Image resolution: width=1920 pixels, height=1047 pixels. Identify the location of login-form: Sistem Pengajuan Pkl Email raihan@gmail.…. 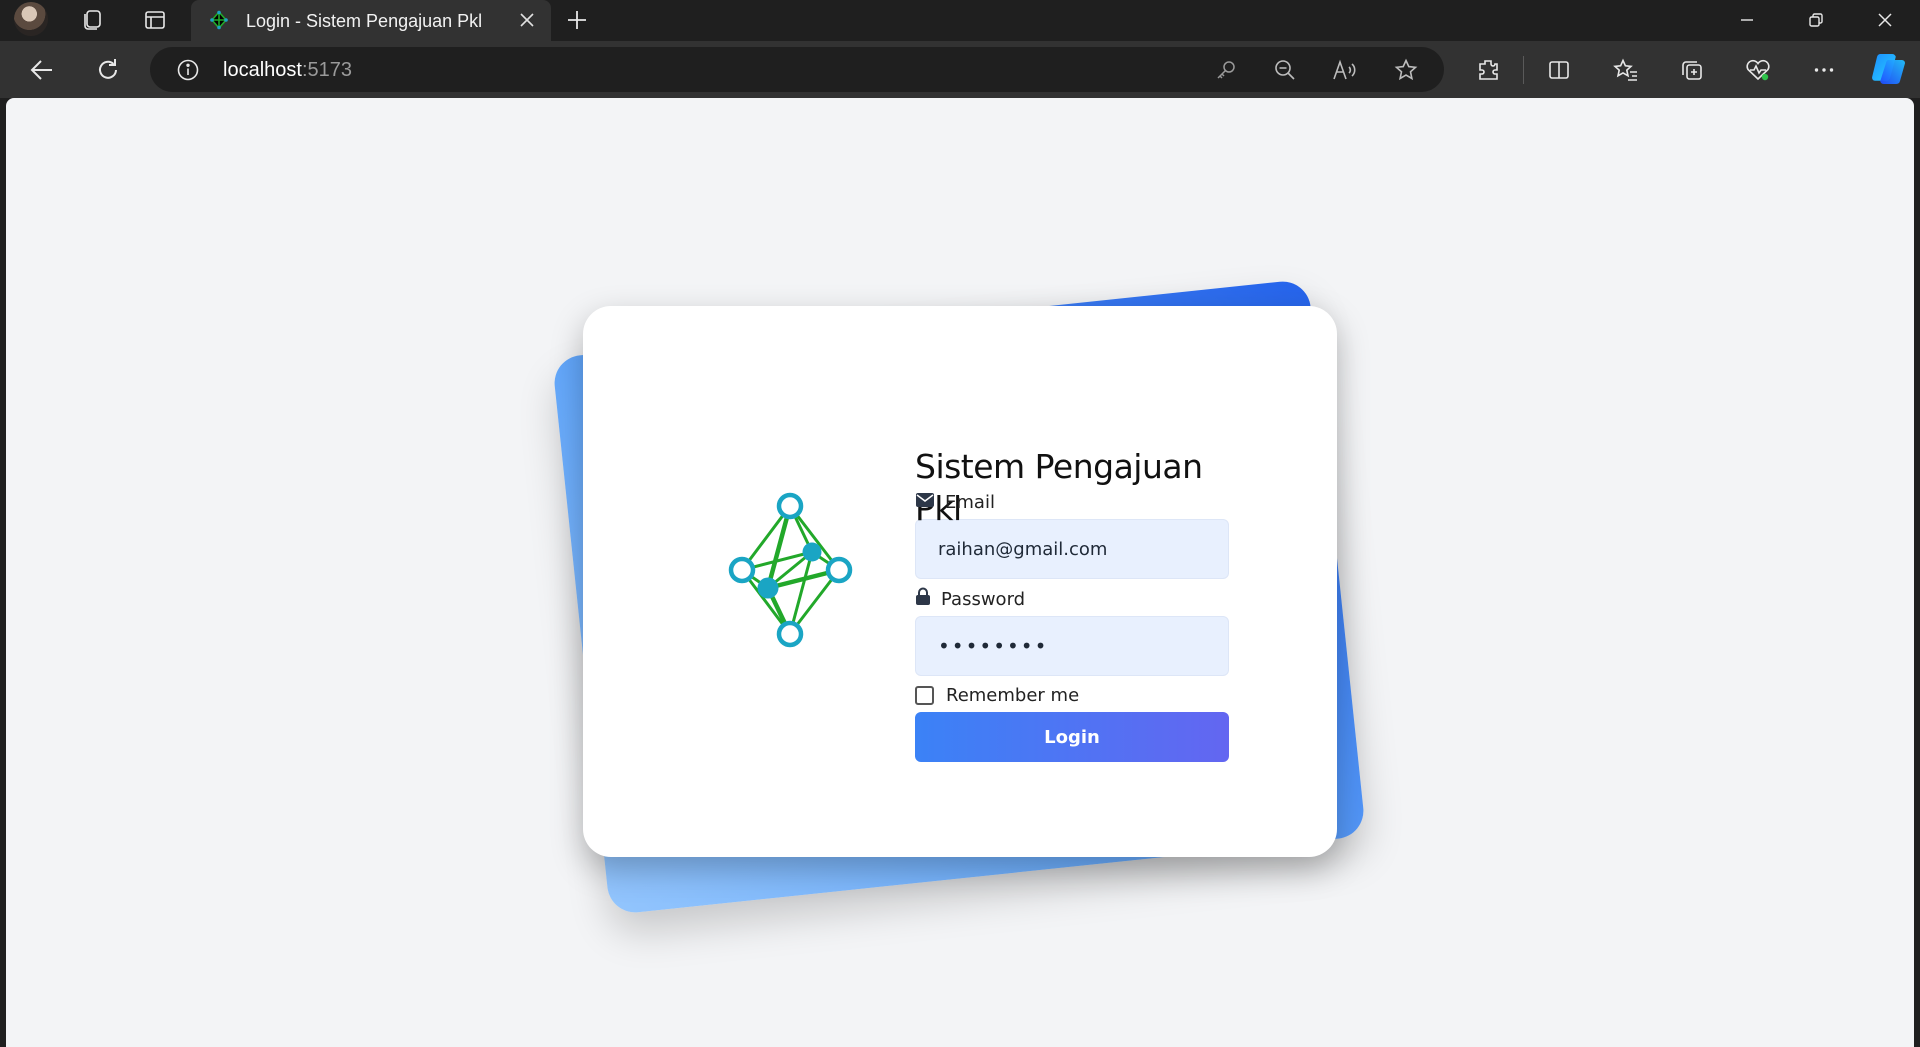
(1072, 604).